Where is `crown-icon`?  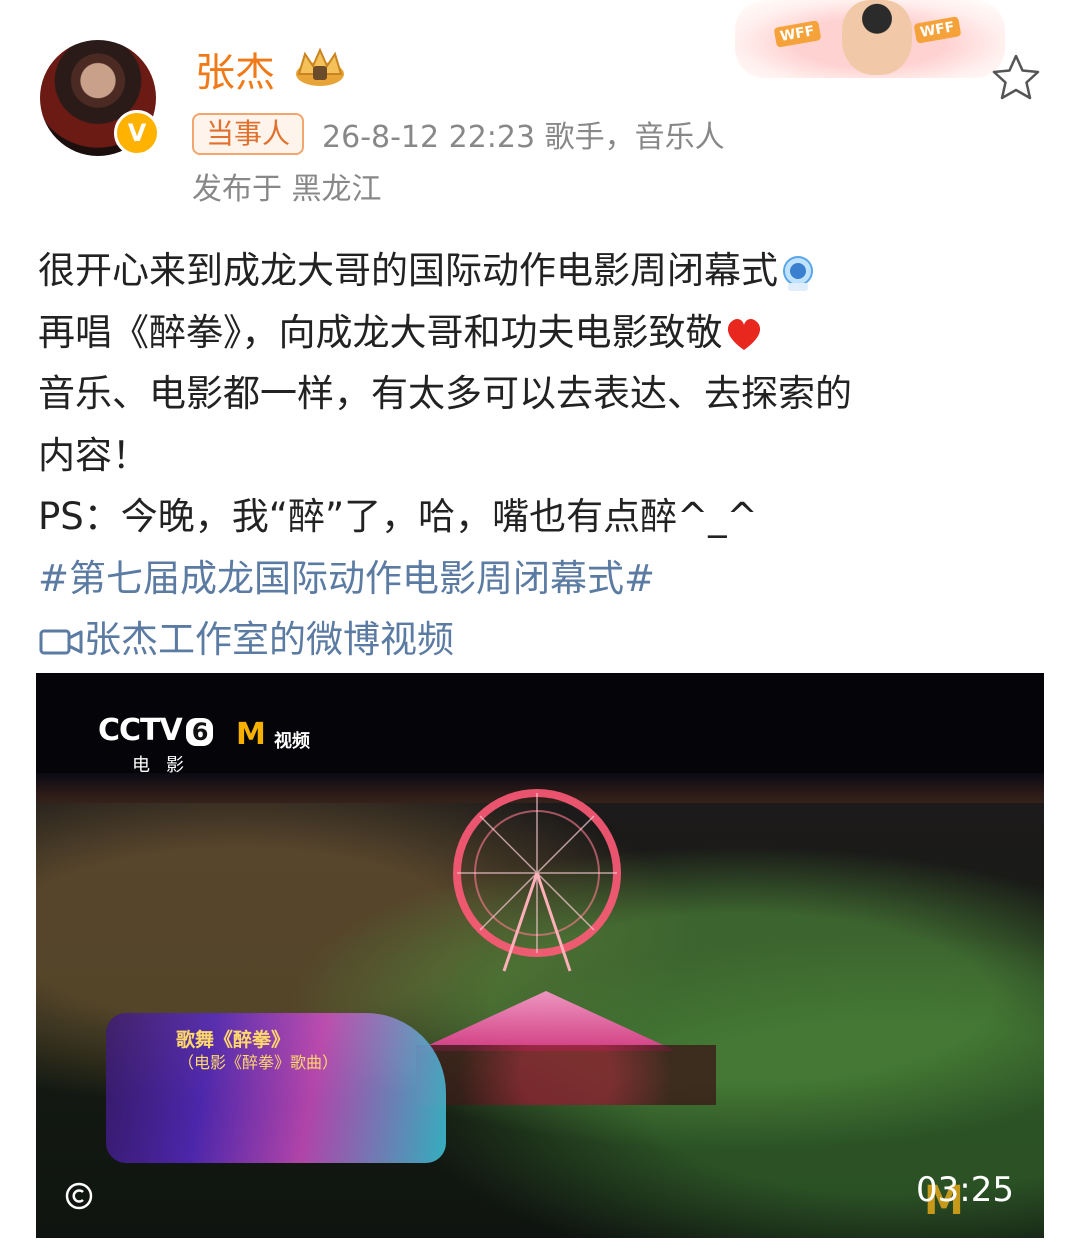 crown-icon is located at coordinates (320, 66).